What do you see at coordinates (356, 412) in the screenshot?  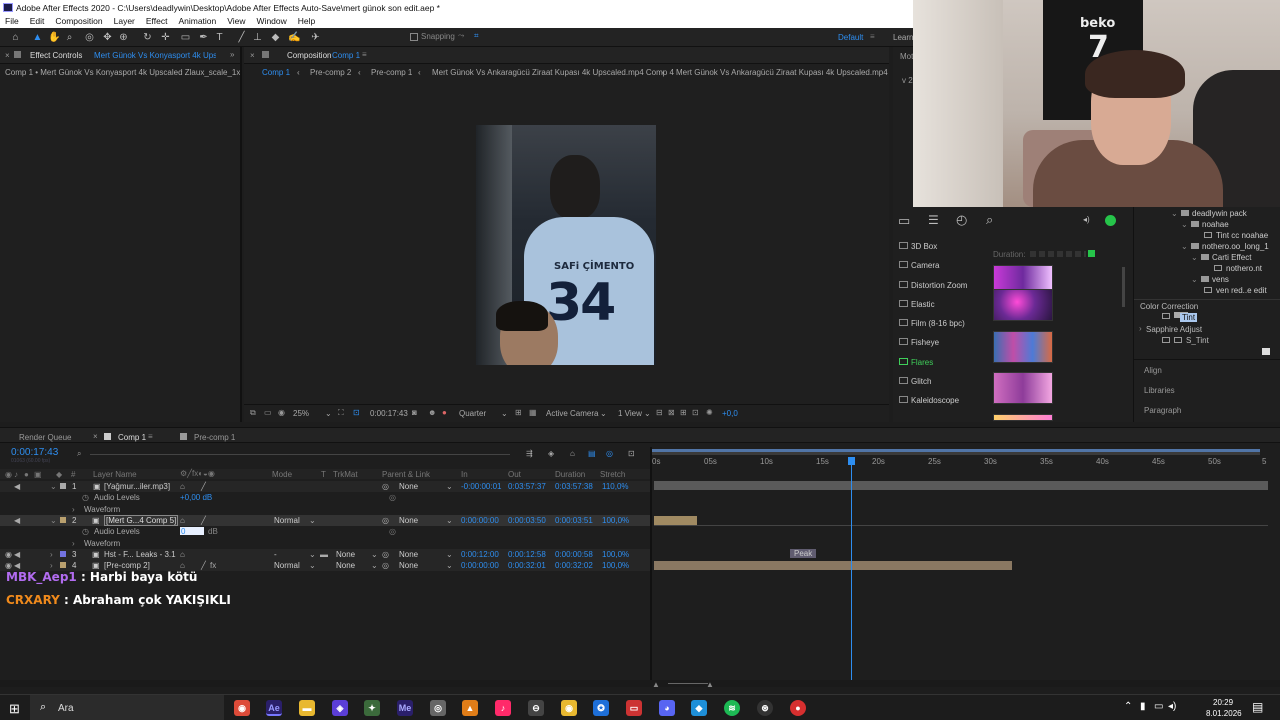 I see `region-icon: ⊡` at bounding box center [356, 412].